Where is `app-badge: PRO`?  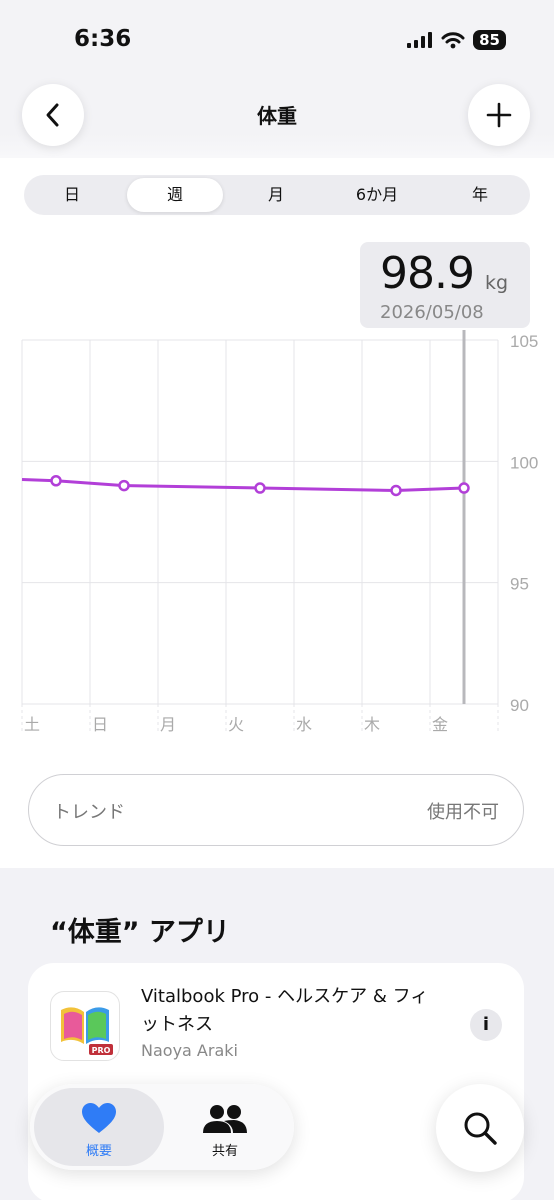 app-badge: PRO is located at coordinates (101, 1050).